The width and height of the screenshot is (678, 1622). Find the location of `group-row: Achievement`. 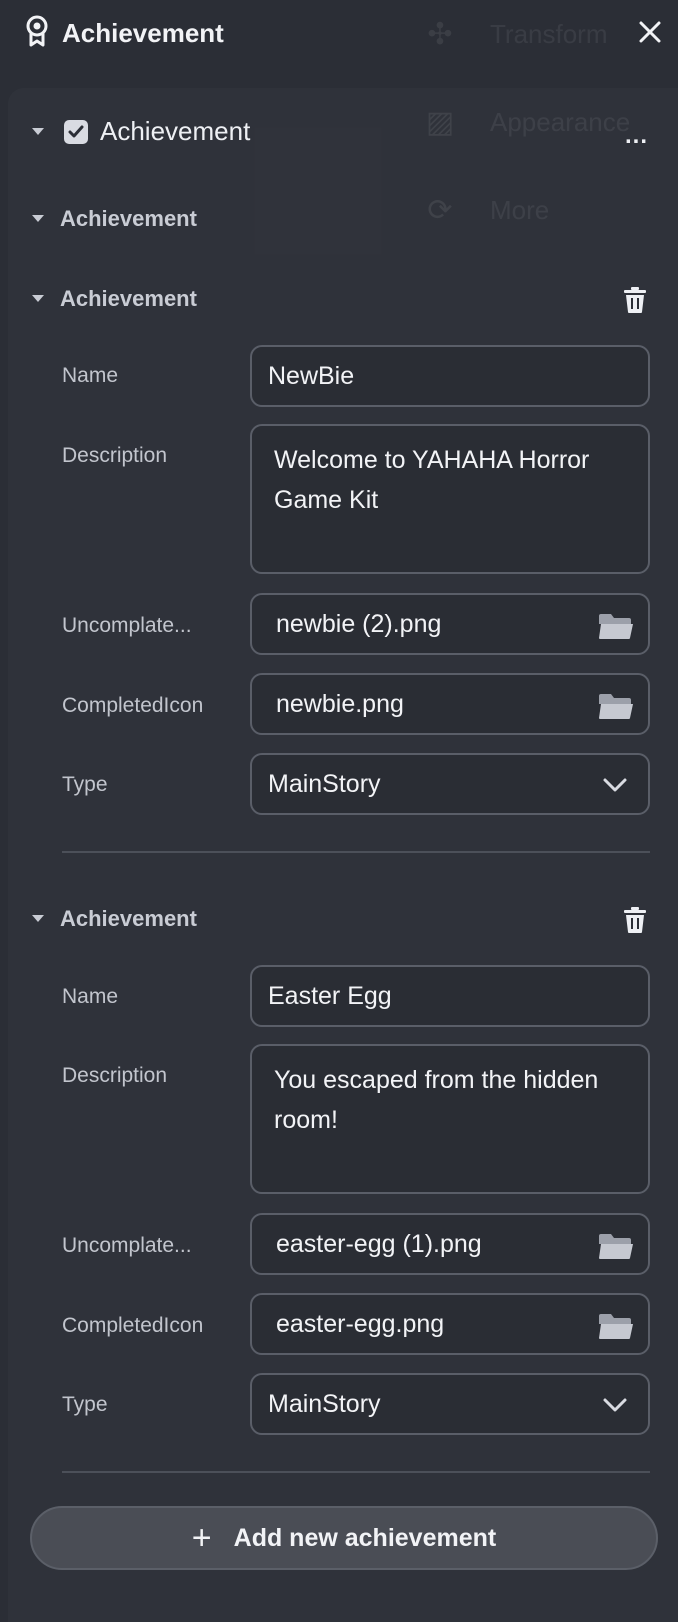

group-row: Achievement is located at coordinates (113, 219).